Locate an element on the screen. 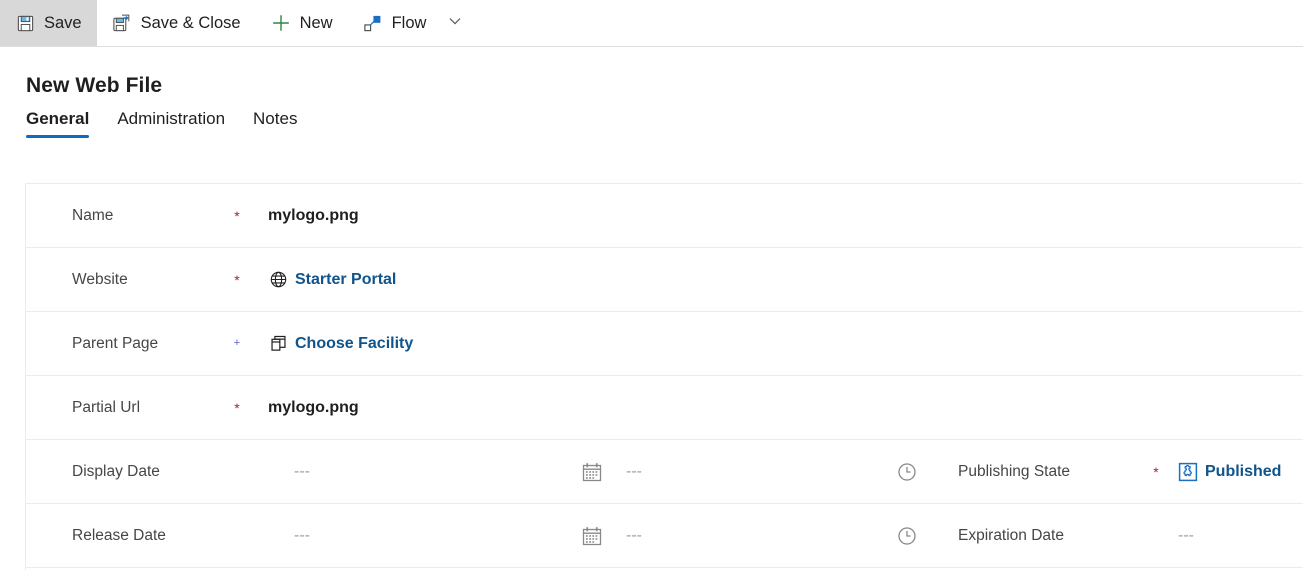 The height and width of the screenshot is (570, 1303). field-label-display-date: Display Date is located at coordinates (116, 471).